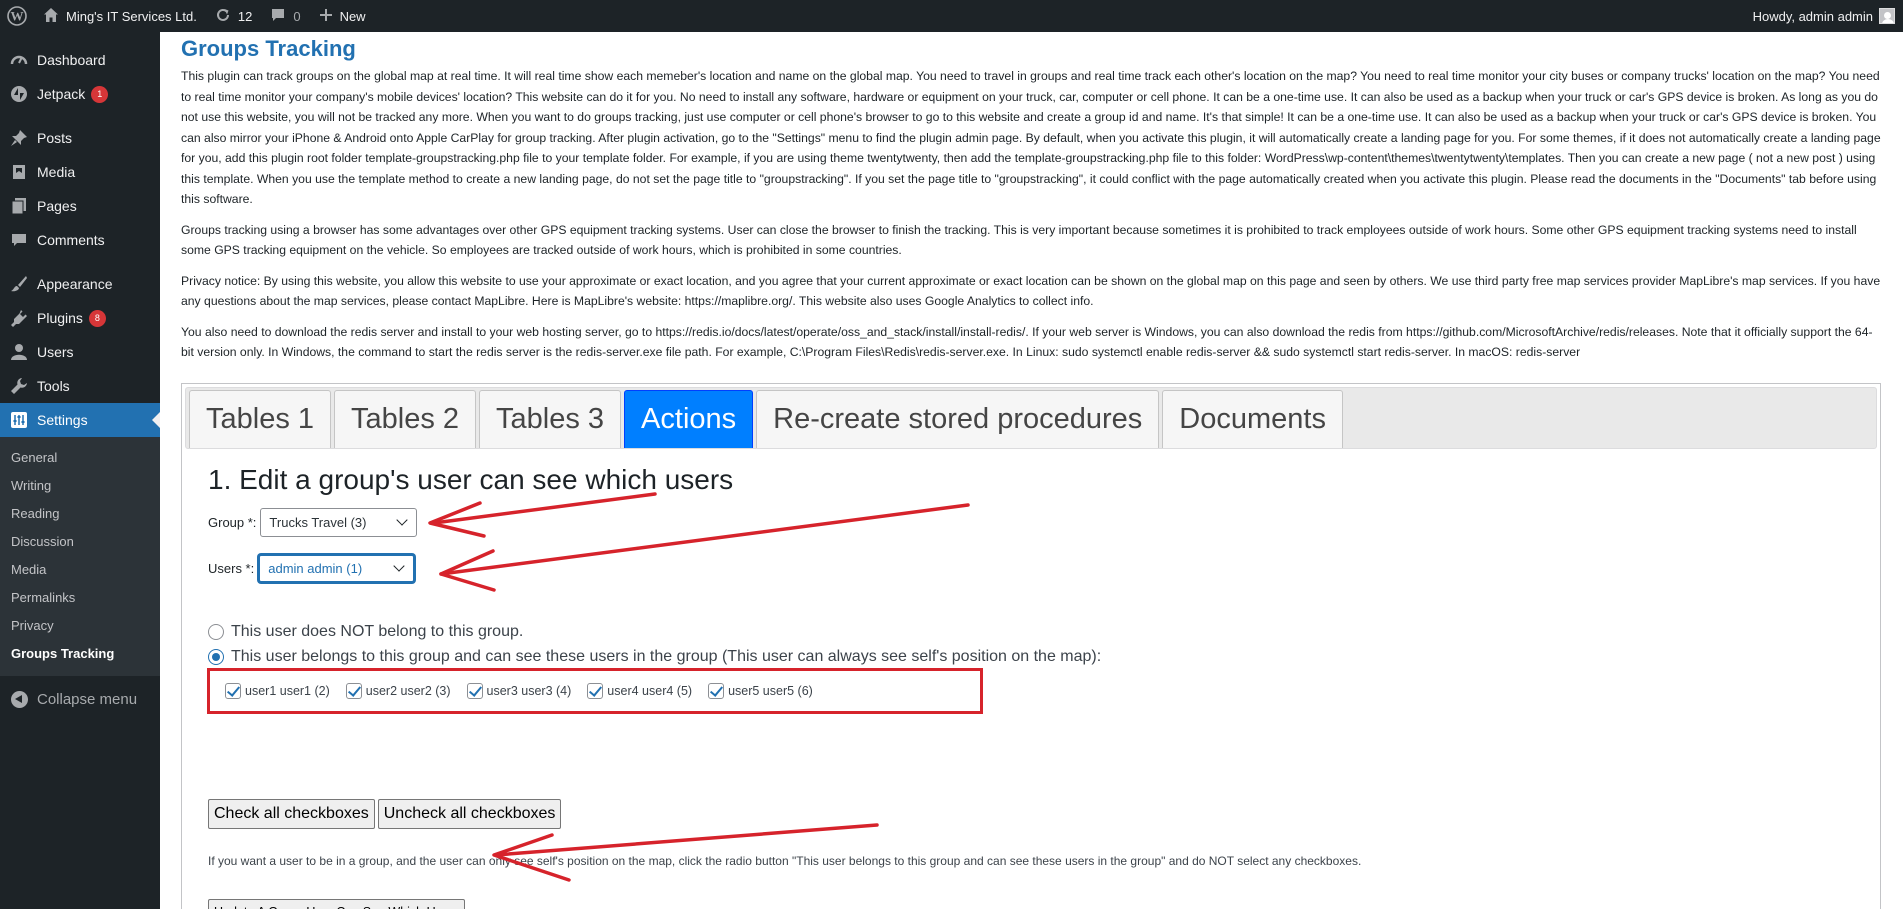 The height and width of the screenshot is (909, 1903). I want to click on sidebar-item-label: Posts, so click(55, 138).